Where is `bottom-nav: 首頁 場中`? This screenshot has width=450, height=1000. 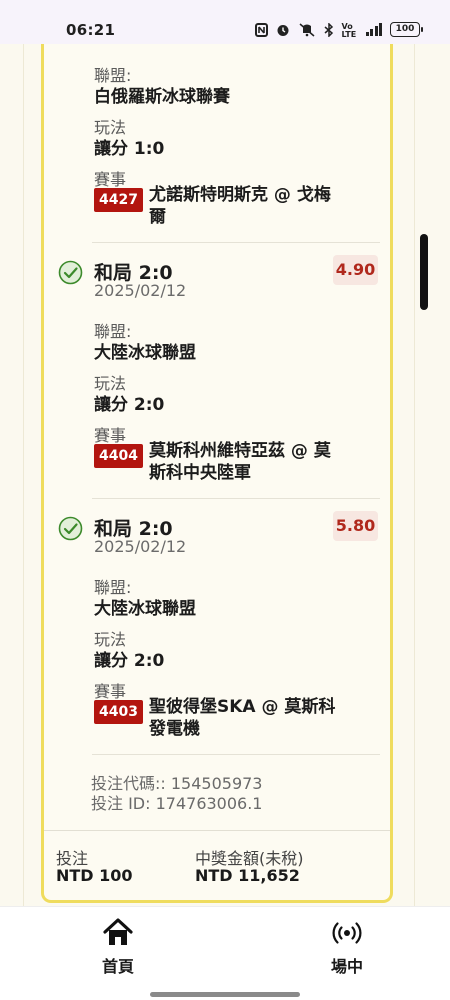 bottom-nav: 首頁 場中 is located at coordinates (225, 953).